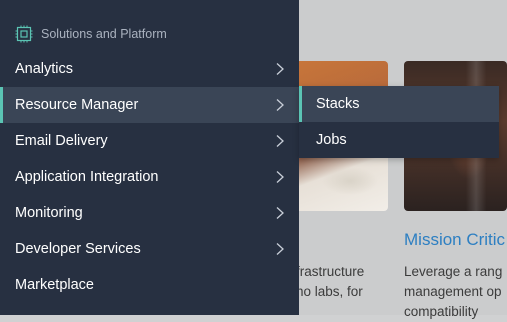  I want to click on chip-icon, so click(24, 34).